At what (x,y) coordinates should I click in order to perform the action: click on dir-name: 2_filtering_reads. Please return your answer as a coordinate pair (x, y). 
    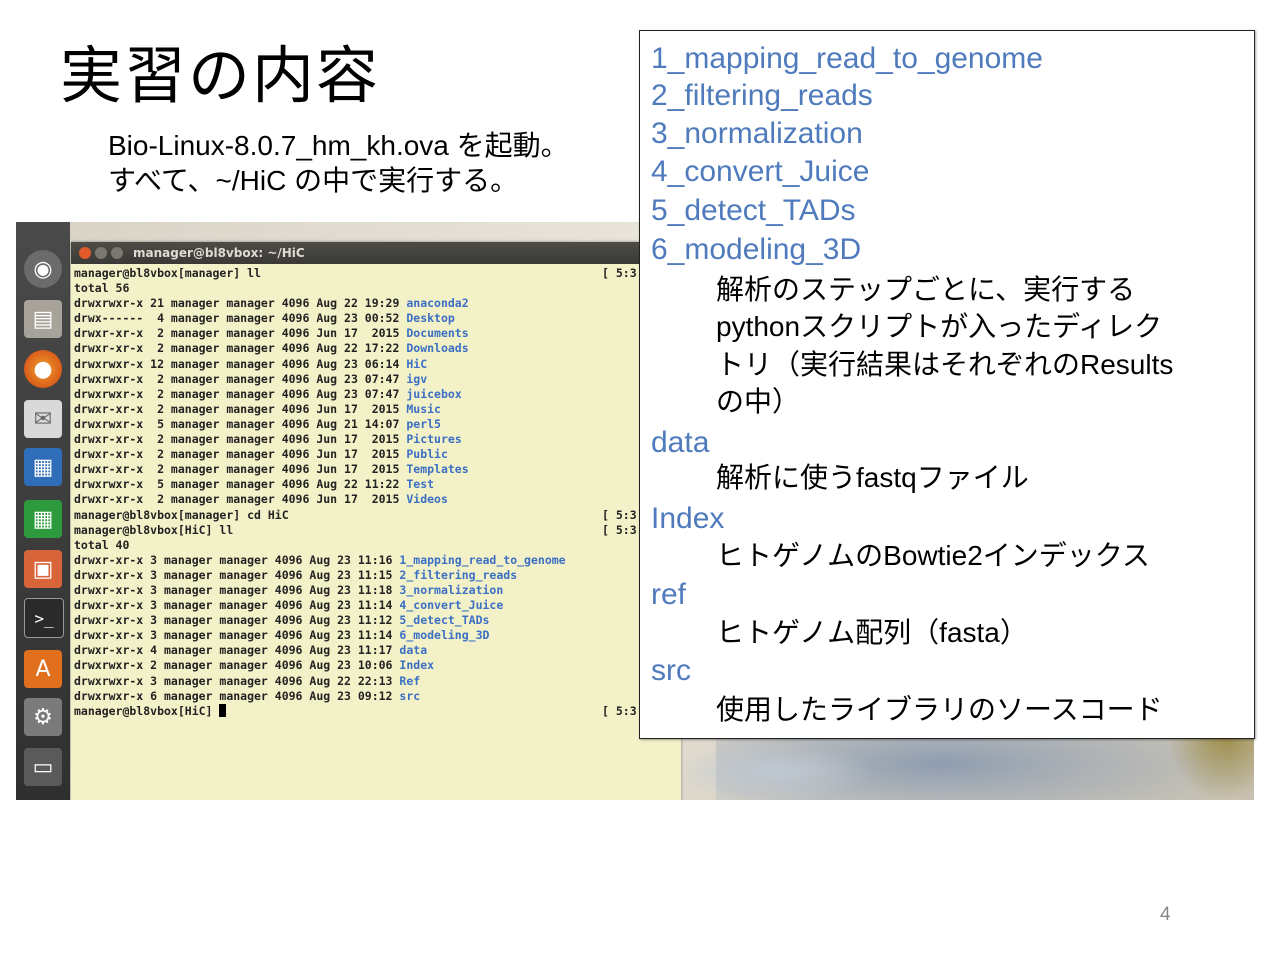
    Looking at the image, I should click on (762, 95).